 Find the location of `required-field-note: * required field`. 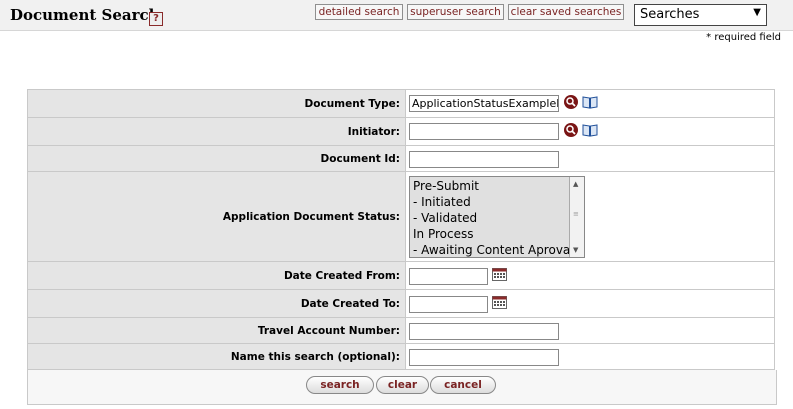

required-field-note: * required field is located at coordinates (743, 37).